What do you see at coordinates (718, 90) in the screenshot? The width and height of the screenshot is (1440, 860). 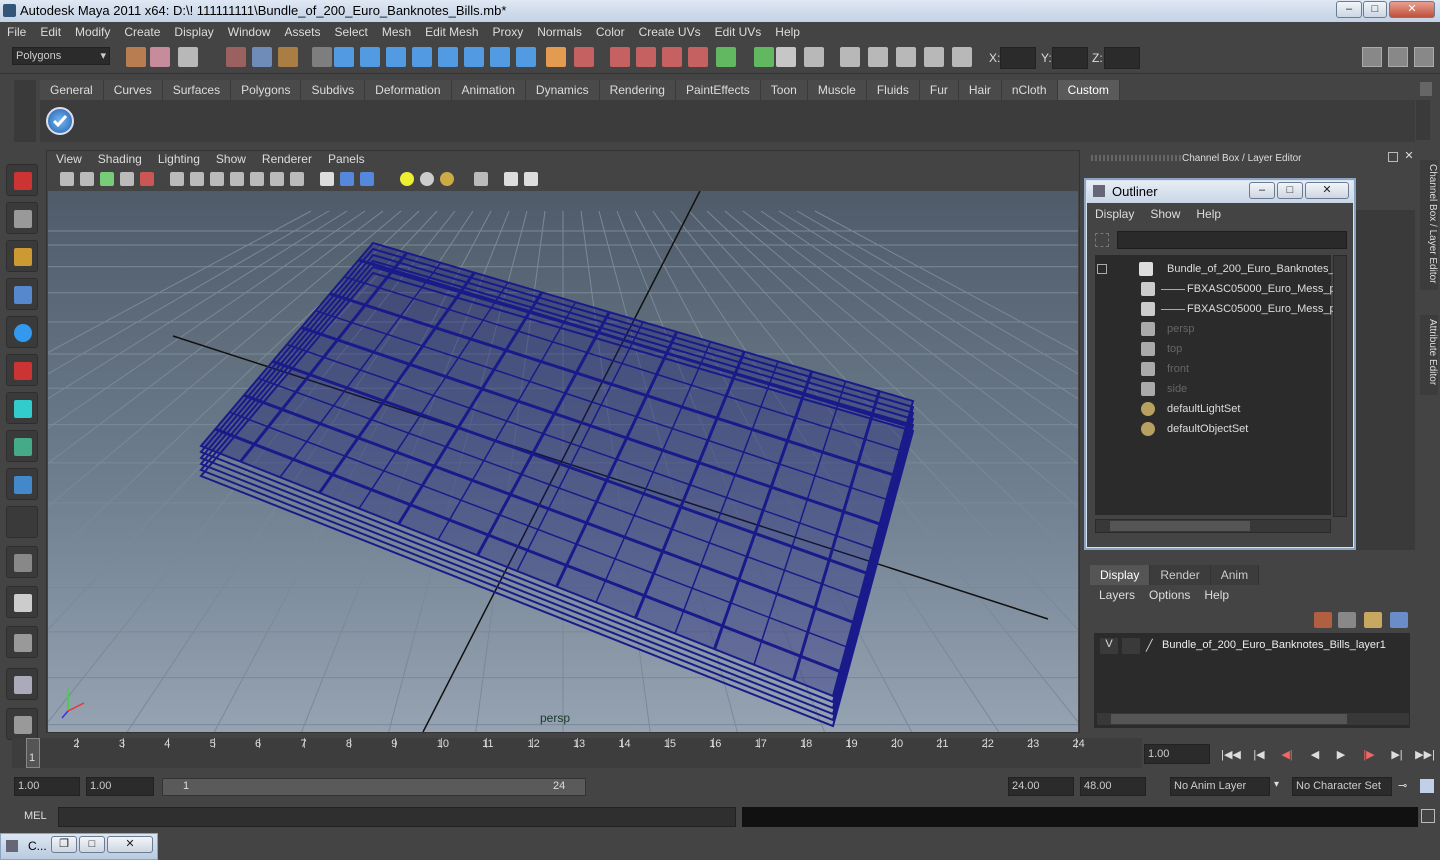 I see `tab-painteffects: PaintEffects` at bounding box center [718, 90].